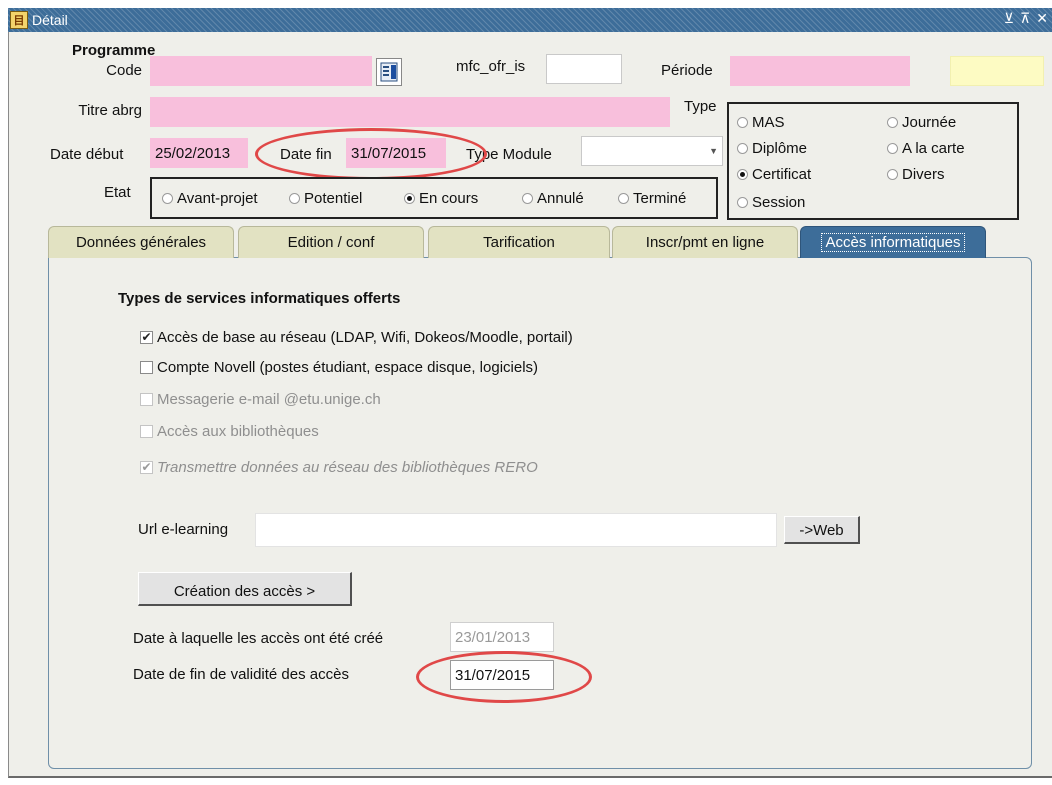  I want to click on programme-heading: Programme, so click(114, 50).